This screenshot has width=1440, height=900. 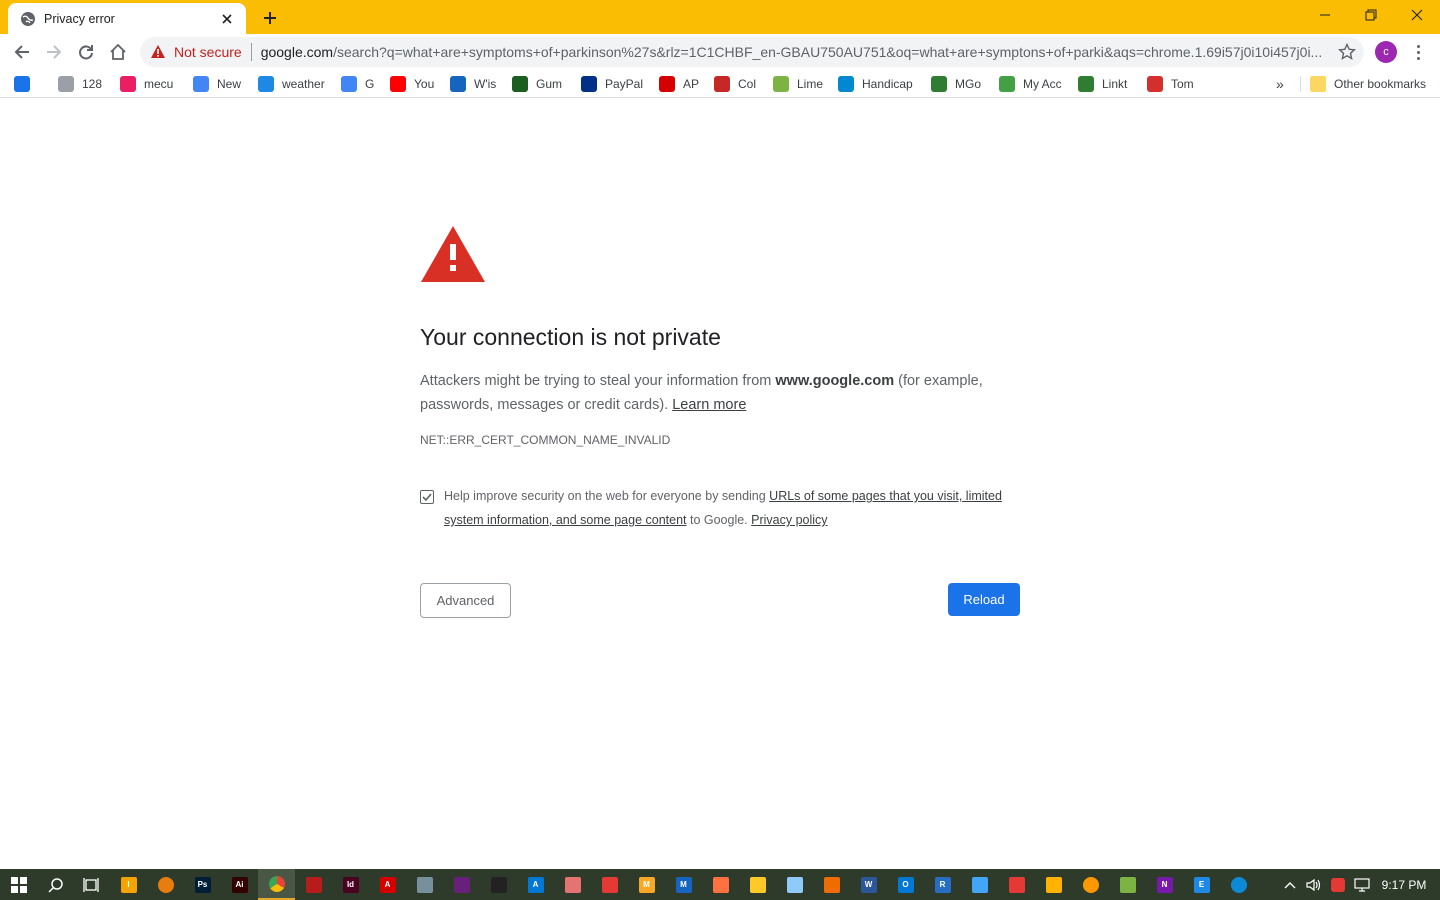 I want to click on taskbar-app-button: W, so click(x=868, y=884).